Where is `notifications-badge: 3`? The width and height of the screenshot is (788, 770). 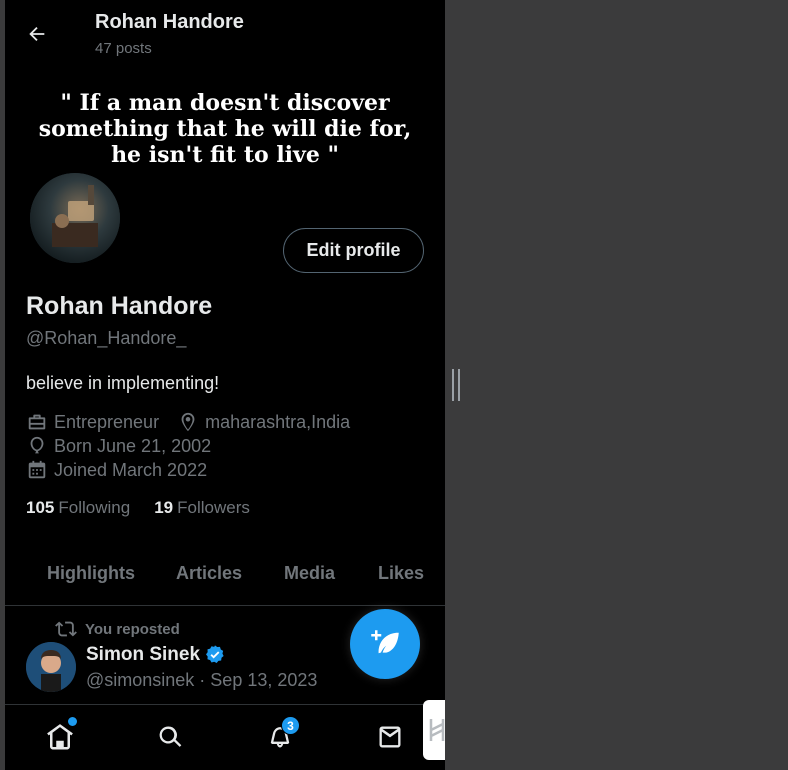
notifications-badge: 3 is located at coordinates (290, 725).